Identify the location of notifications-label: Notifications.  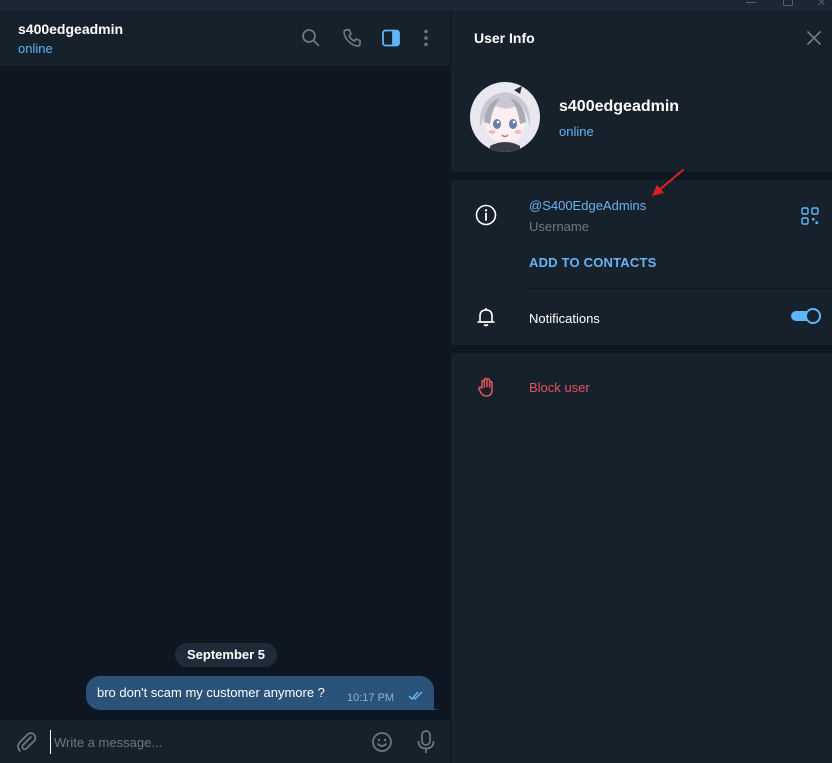
(564, 318).